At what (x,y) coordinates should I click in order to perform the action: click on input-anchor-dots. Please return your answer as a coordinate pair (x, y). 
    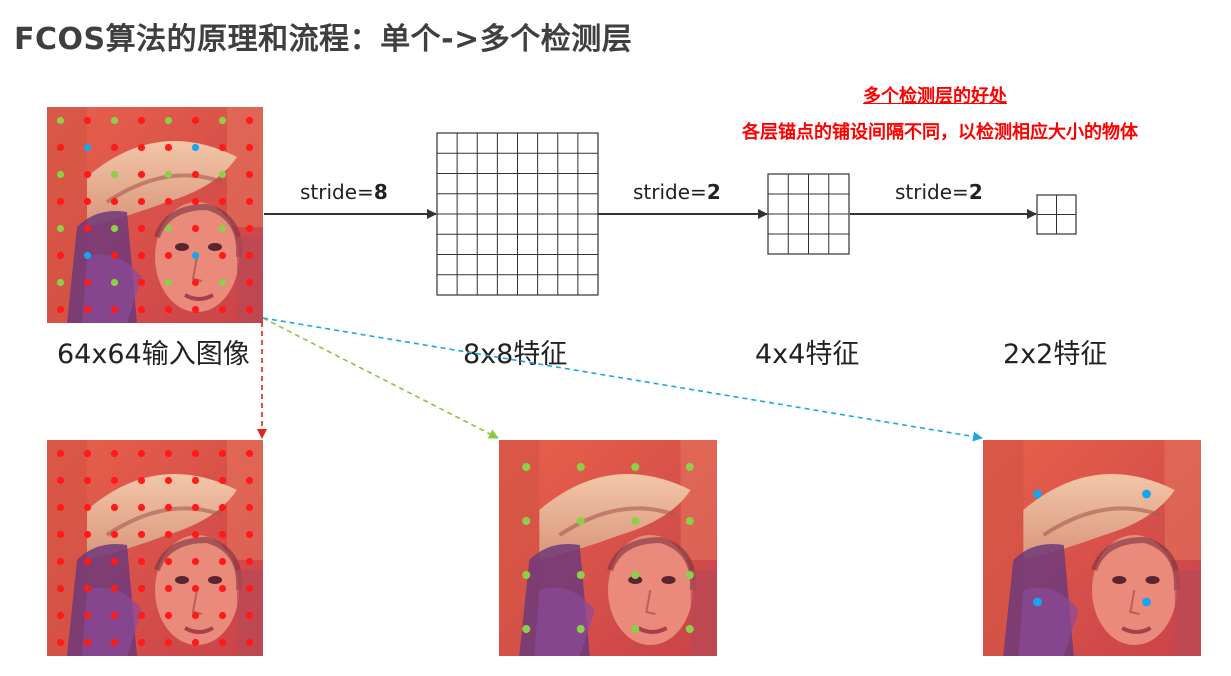
    Looking at the image, I should click on (155, 215).